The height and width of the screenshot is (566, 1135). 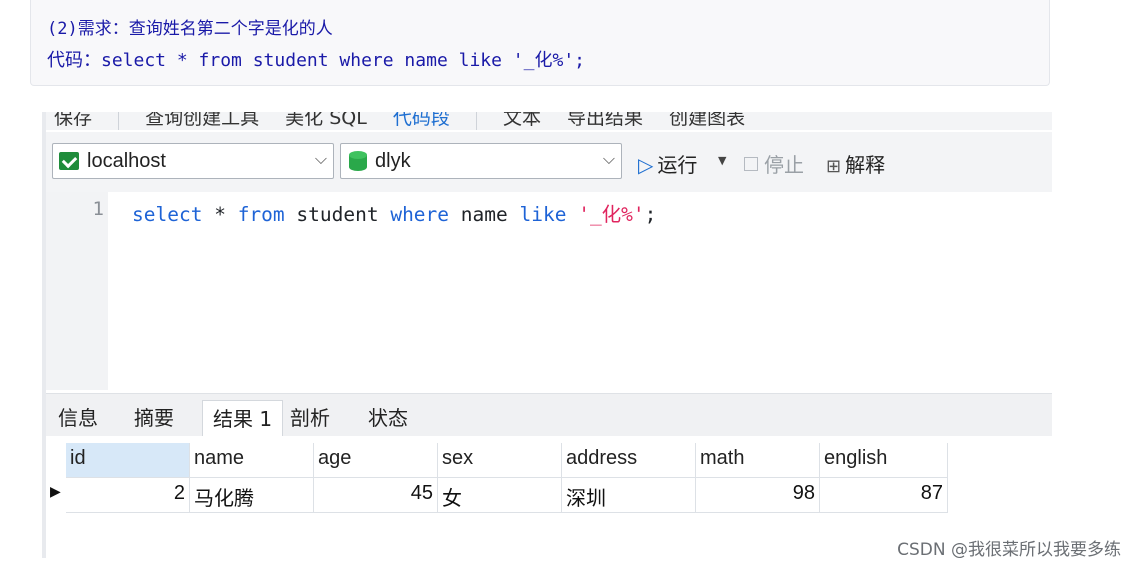 I want to click on stop-button: 停止, so click(x=774, y=163).